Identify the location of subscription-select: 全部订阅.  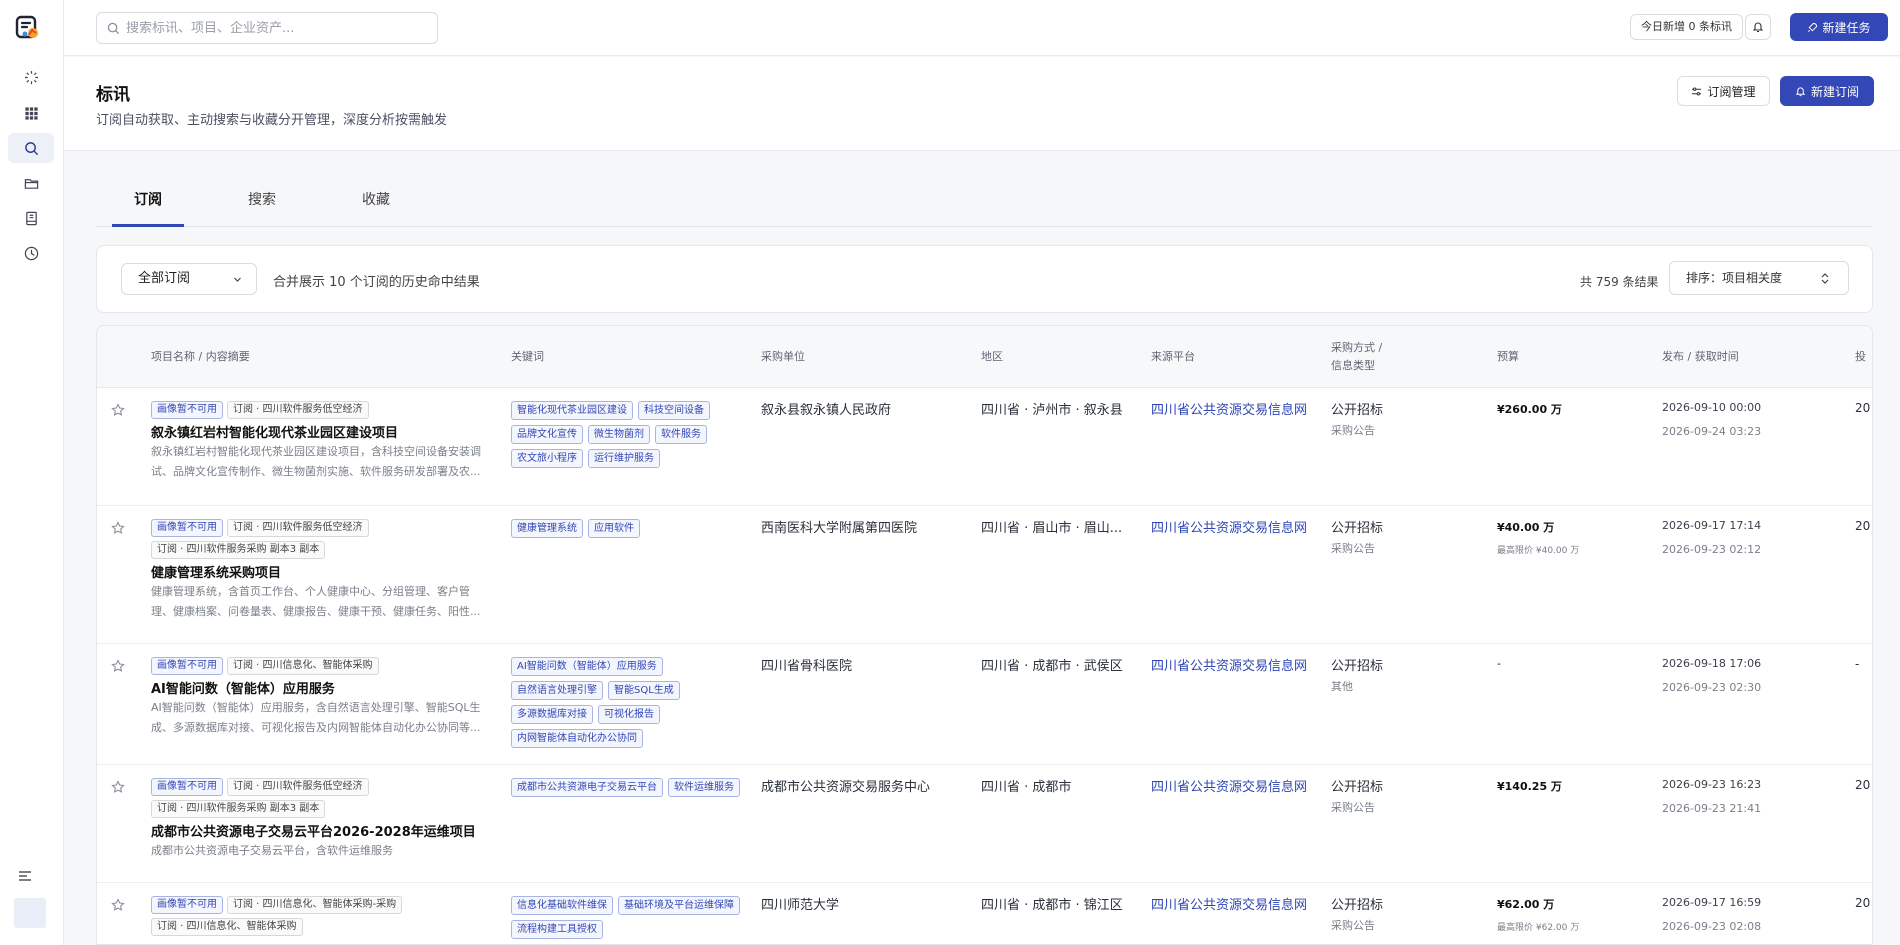
(189, 279).